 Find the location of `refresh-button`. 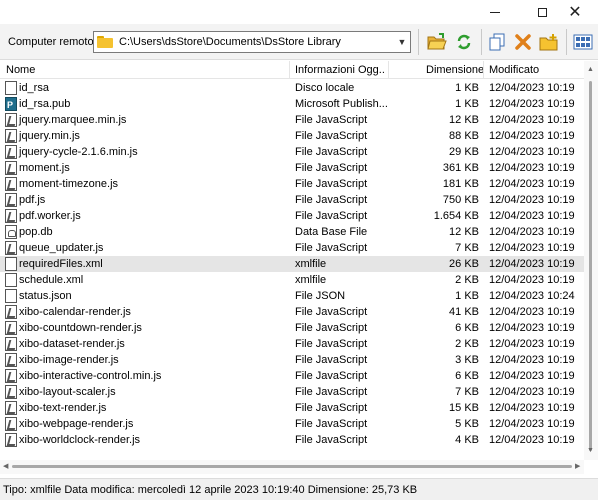

refresh-button is located at coordinates (464, 42).